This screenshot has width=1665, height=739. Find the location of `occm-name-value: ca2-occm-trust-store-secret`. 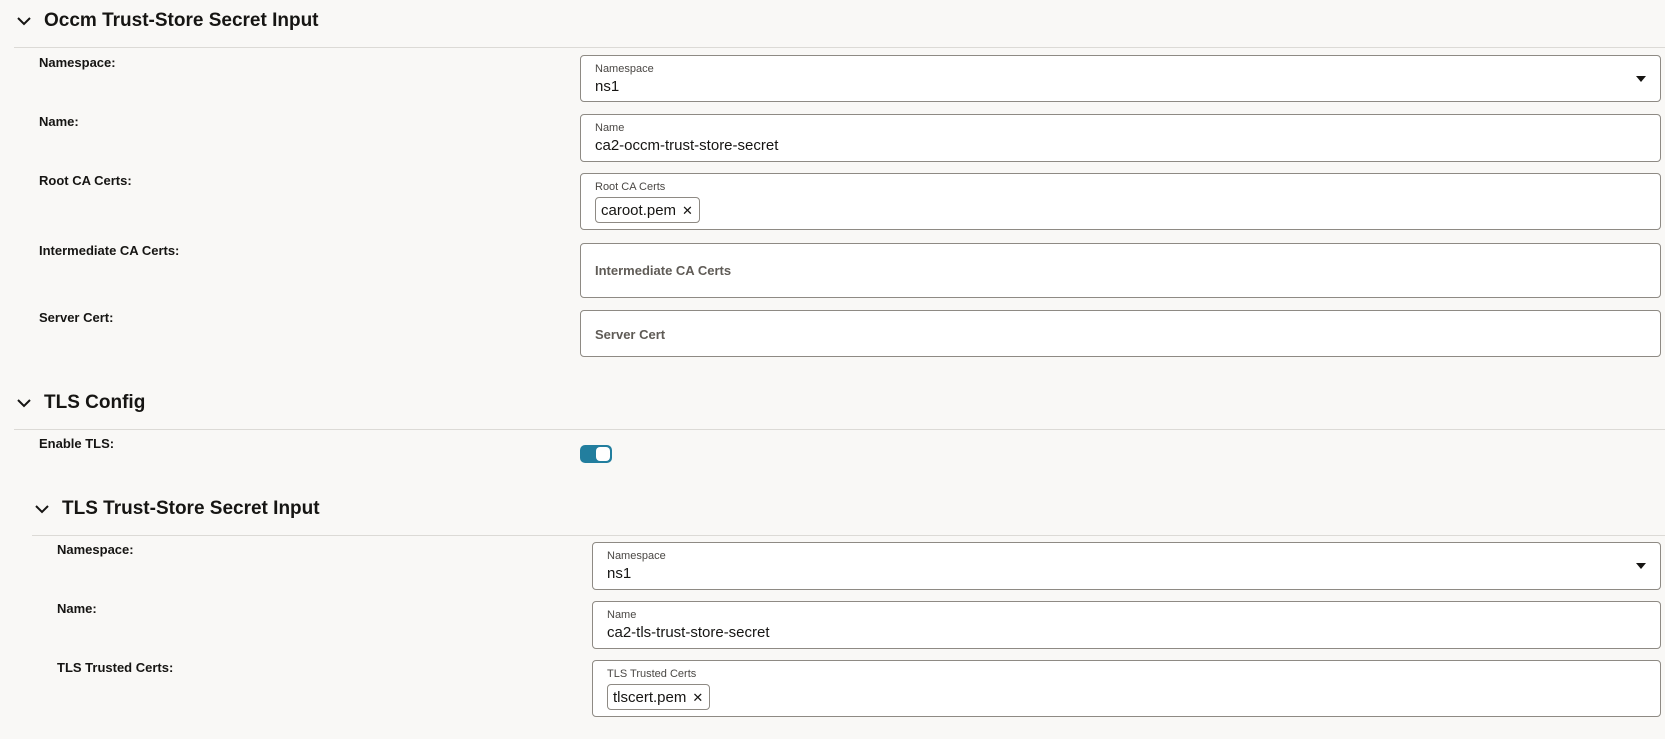

occm-name-value: ca2-occm-trust-store-secret is located at coordinates (687, 145).